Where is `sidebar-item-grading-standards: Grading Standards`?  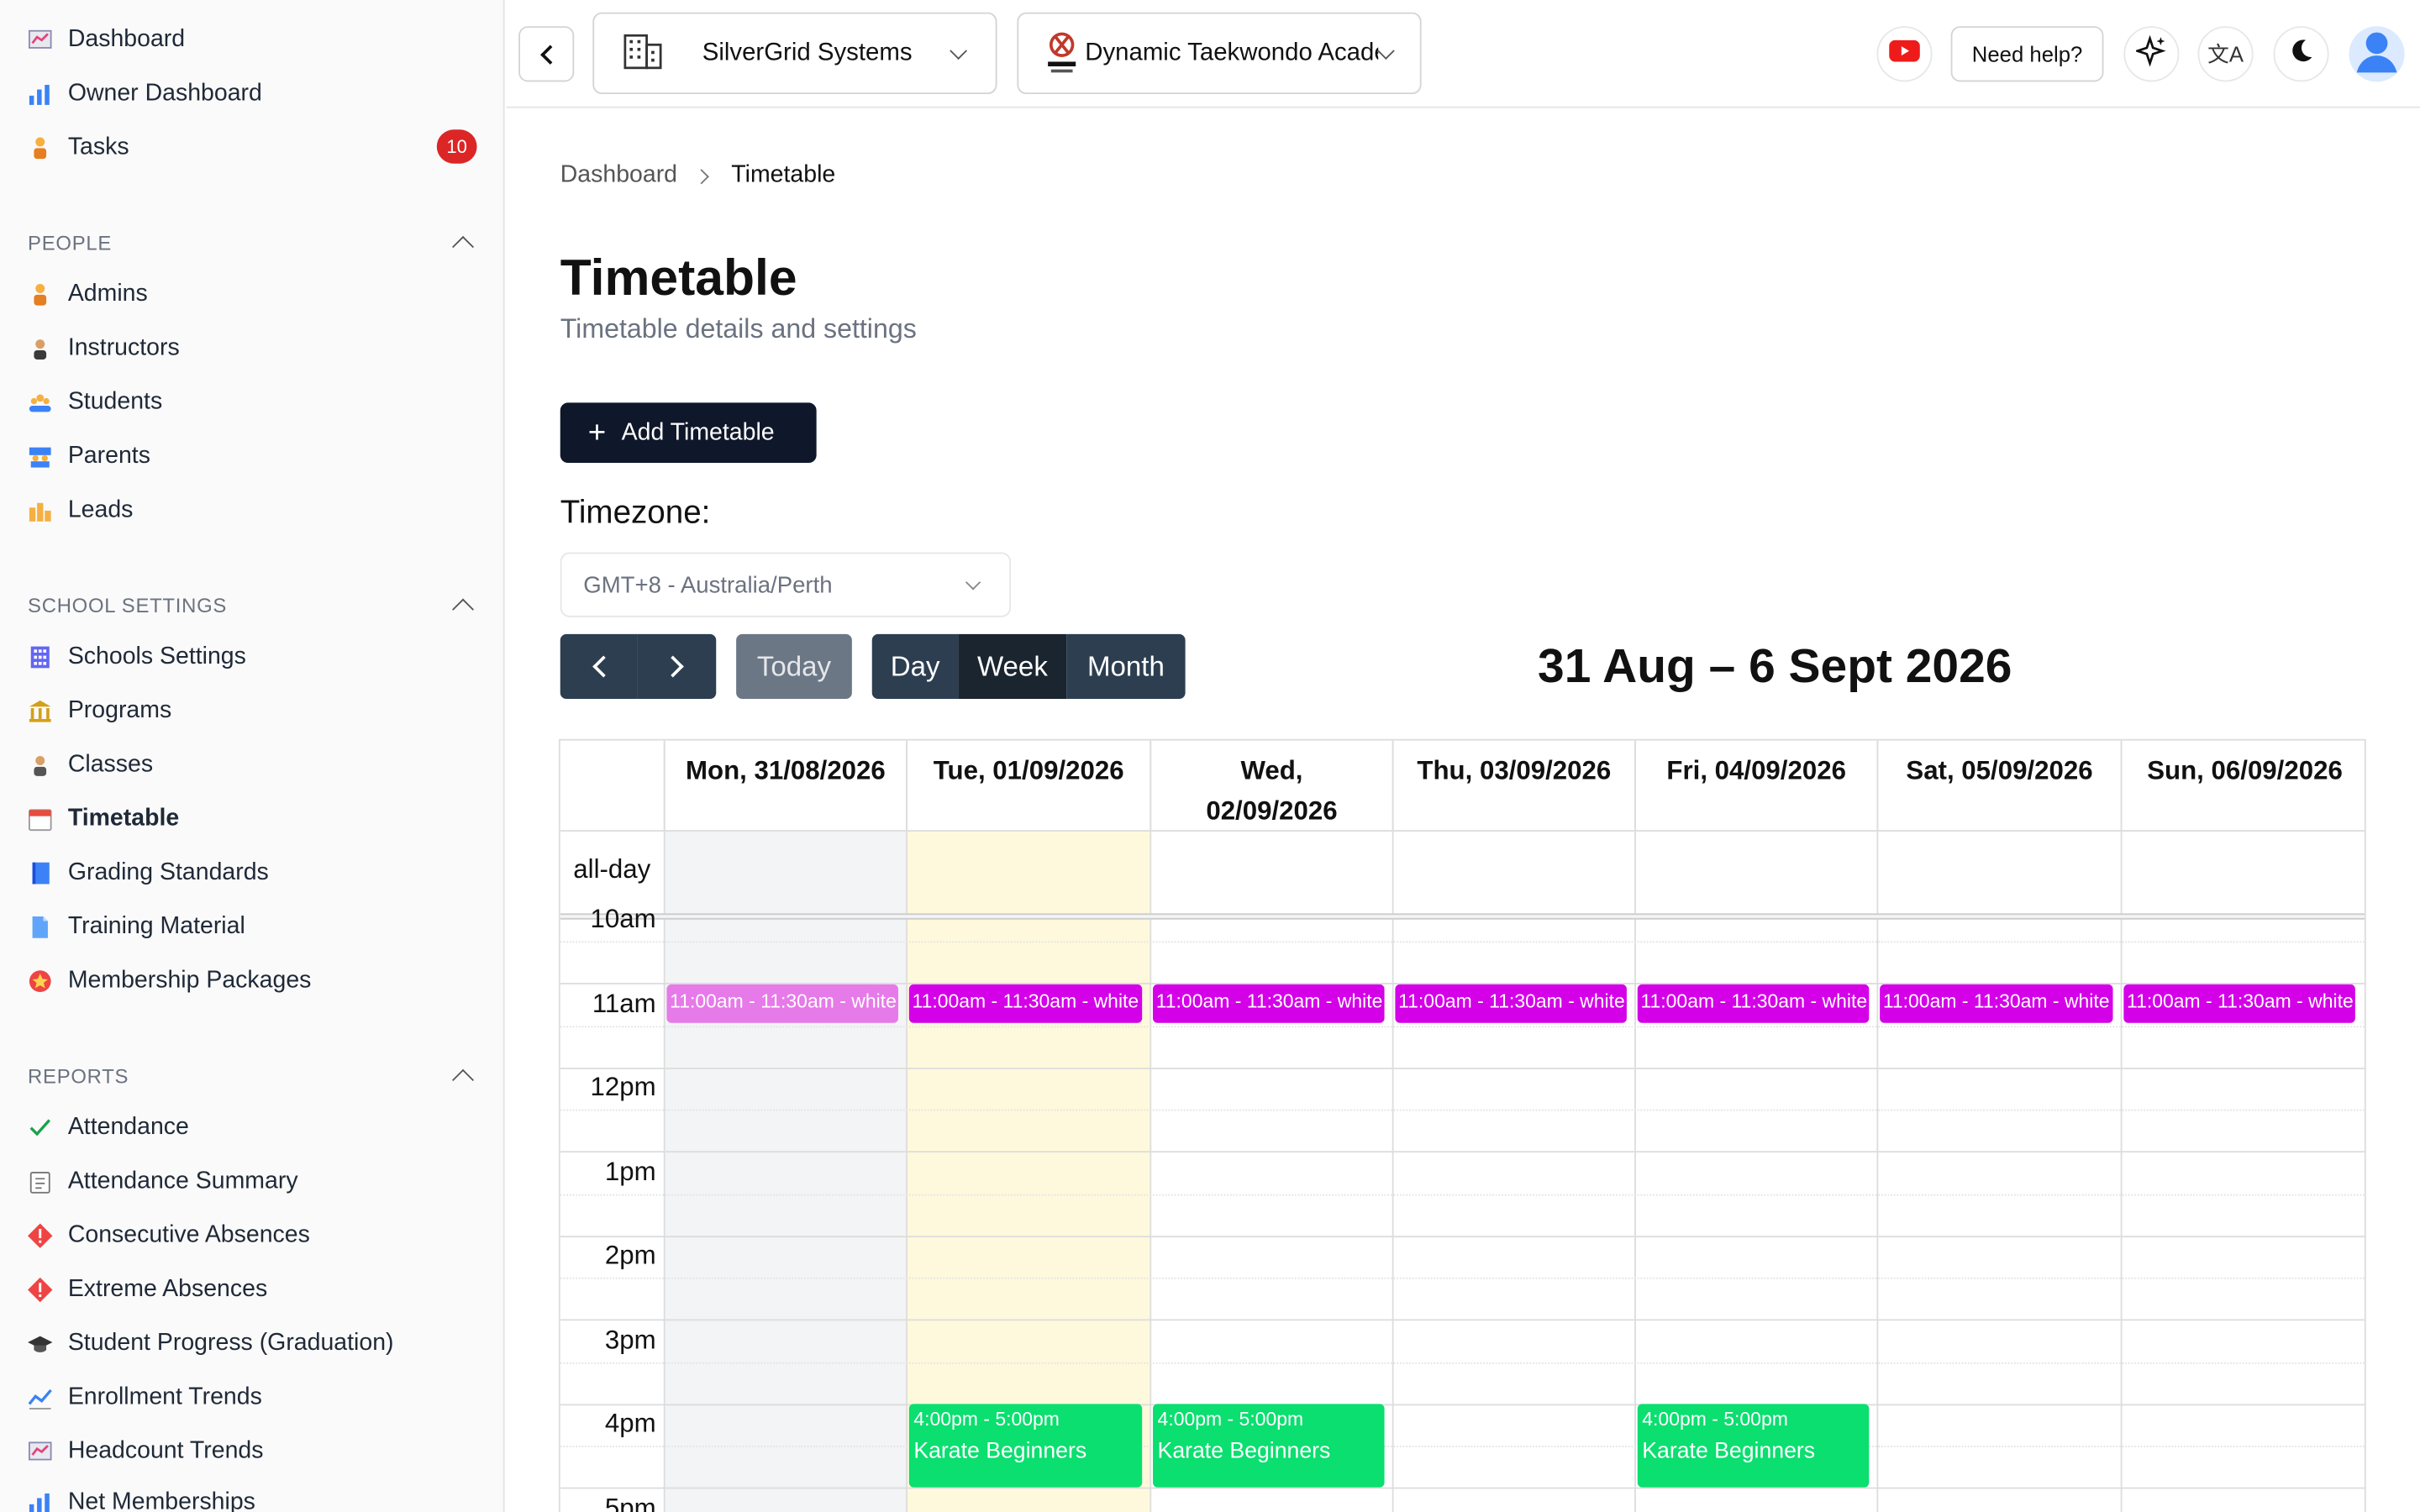 sidebar-item-grading-standards: Grading Standards is located at coordinates (148, 873).